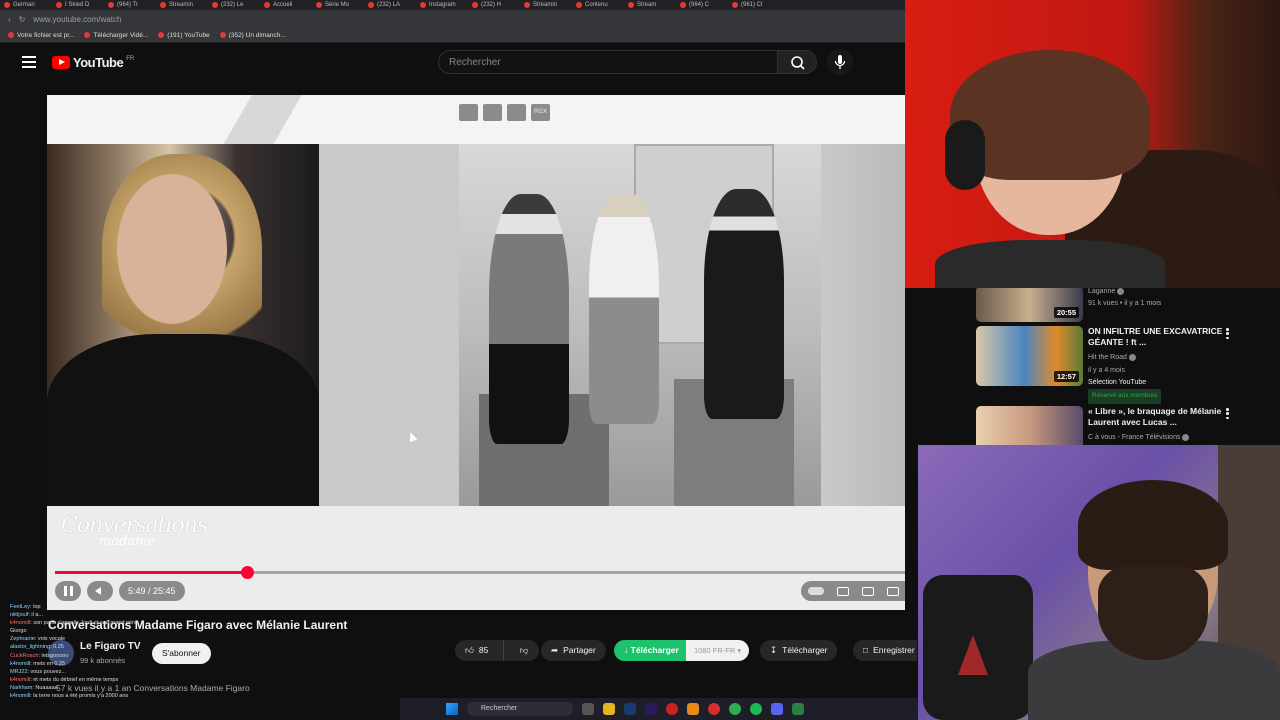 The height and width of the screenshot is (720, 1280). What do you see at coordinates (735, 709) in the screenshot?
I see `chrome-icon` at bounding box center [735, 709].